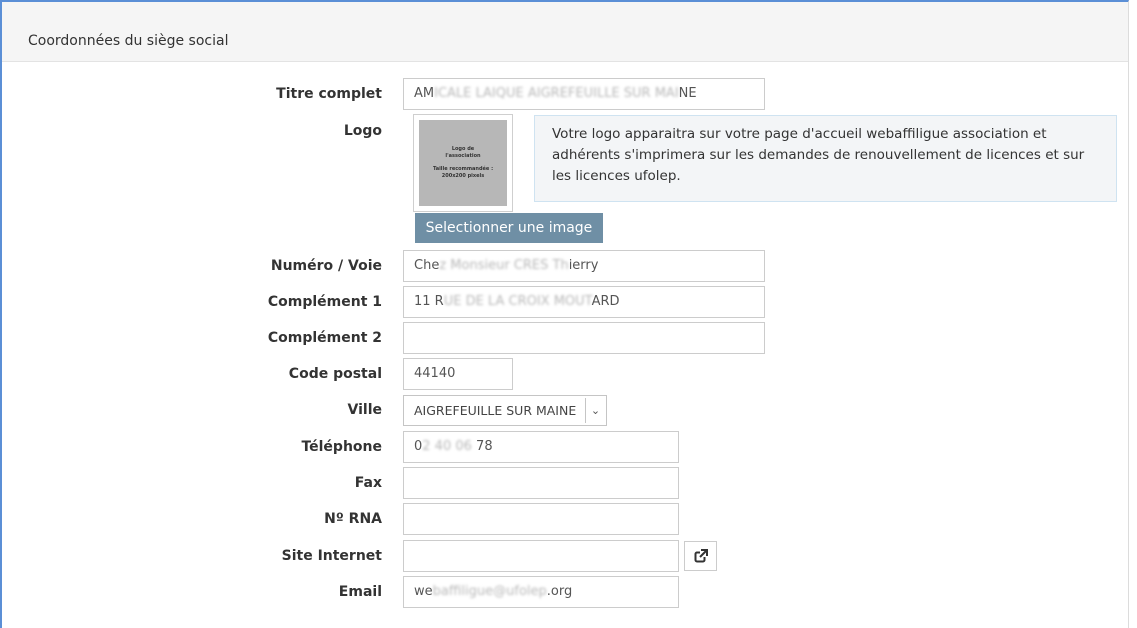 This screenshot has width=1137, height=628. What do you see at coordinates (541, 592) in the screenshot?
I see `email-input: webaffiligue@ufolep.org` at bounding box center [541, 592].